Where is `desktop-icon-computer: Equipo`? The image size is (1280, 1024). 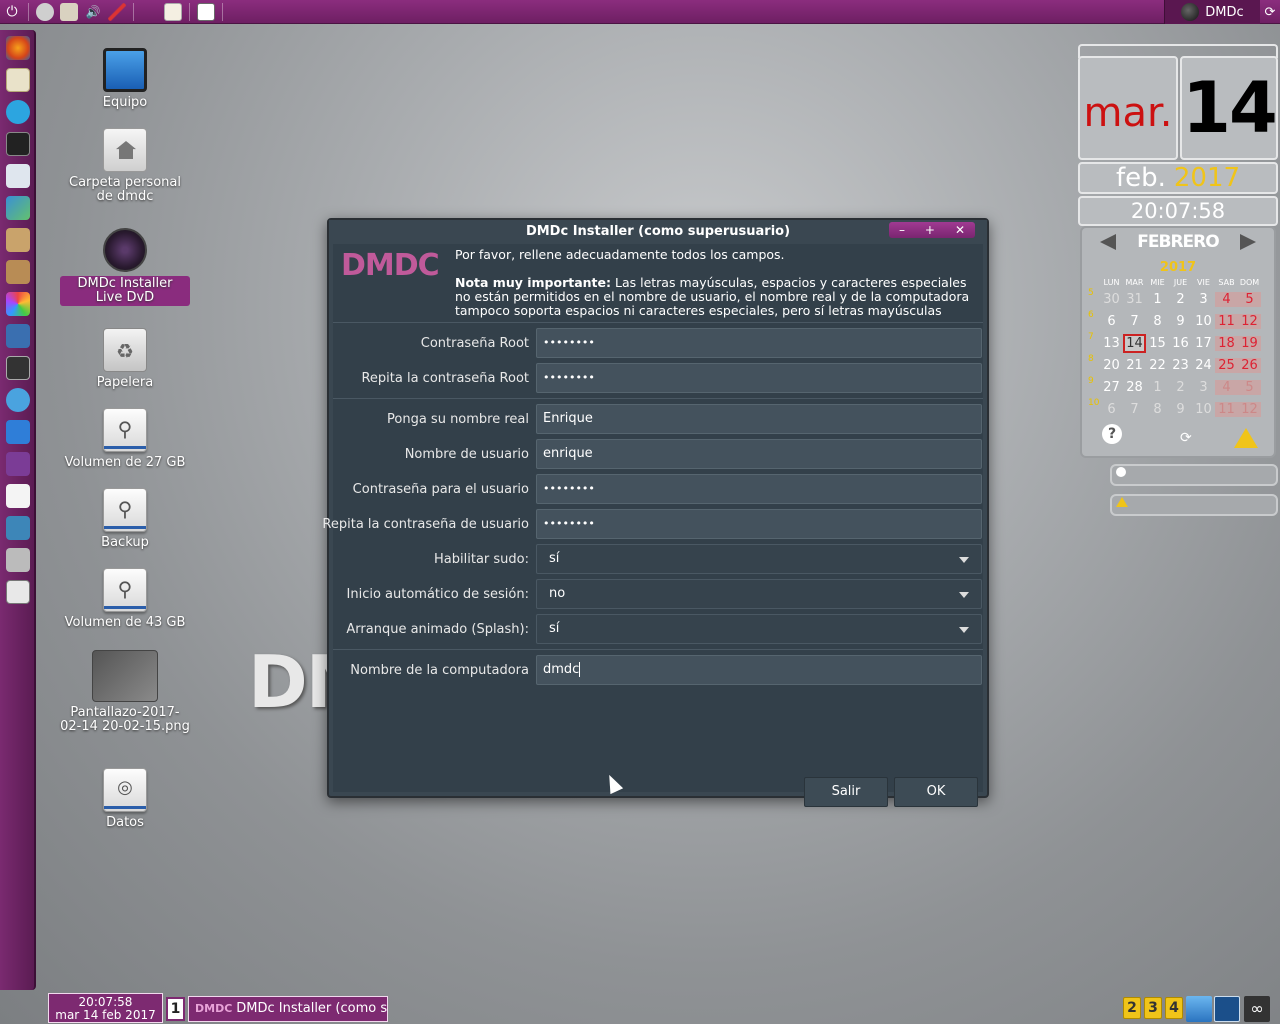 desktop-icon-computer: Equipo is located at coordinates (125, 79).